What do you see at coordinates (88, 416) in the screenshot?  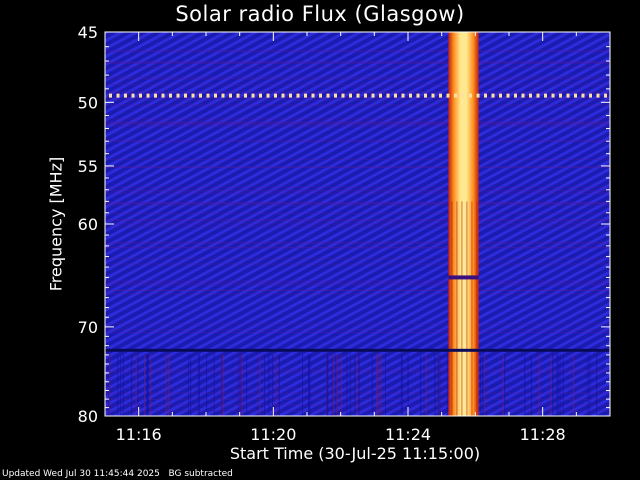 I see `y-tick-label: 80` at bounding box center [88, 416].